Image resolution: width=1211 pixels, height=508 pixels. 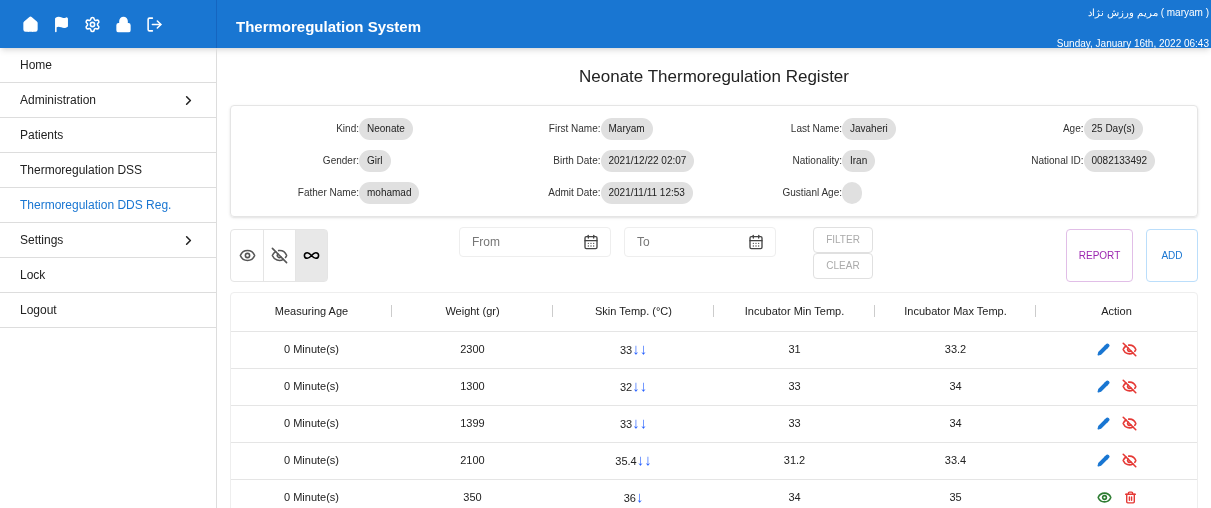 I want to click on table-cell-text: 33.4, so click(x=955, y=461).